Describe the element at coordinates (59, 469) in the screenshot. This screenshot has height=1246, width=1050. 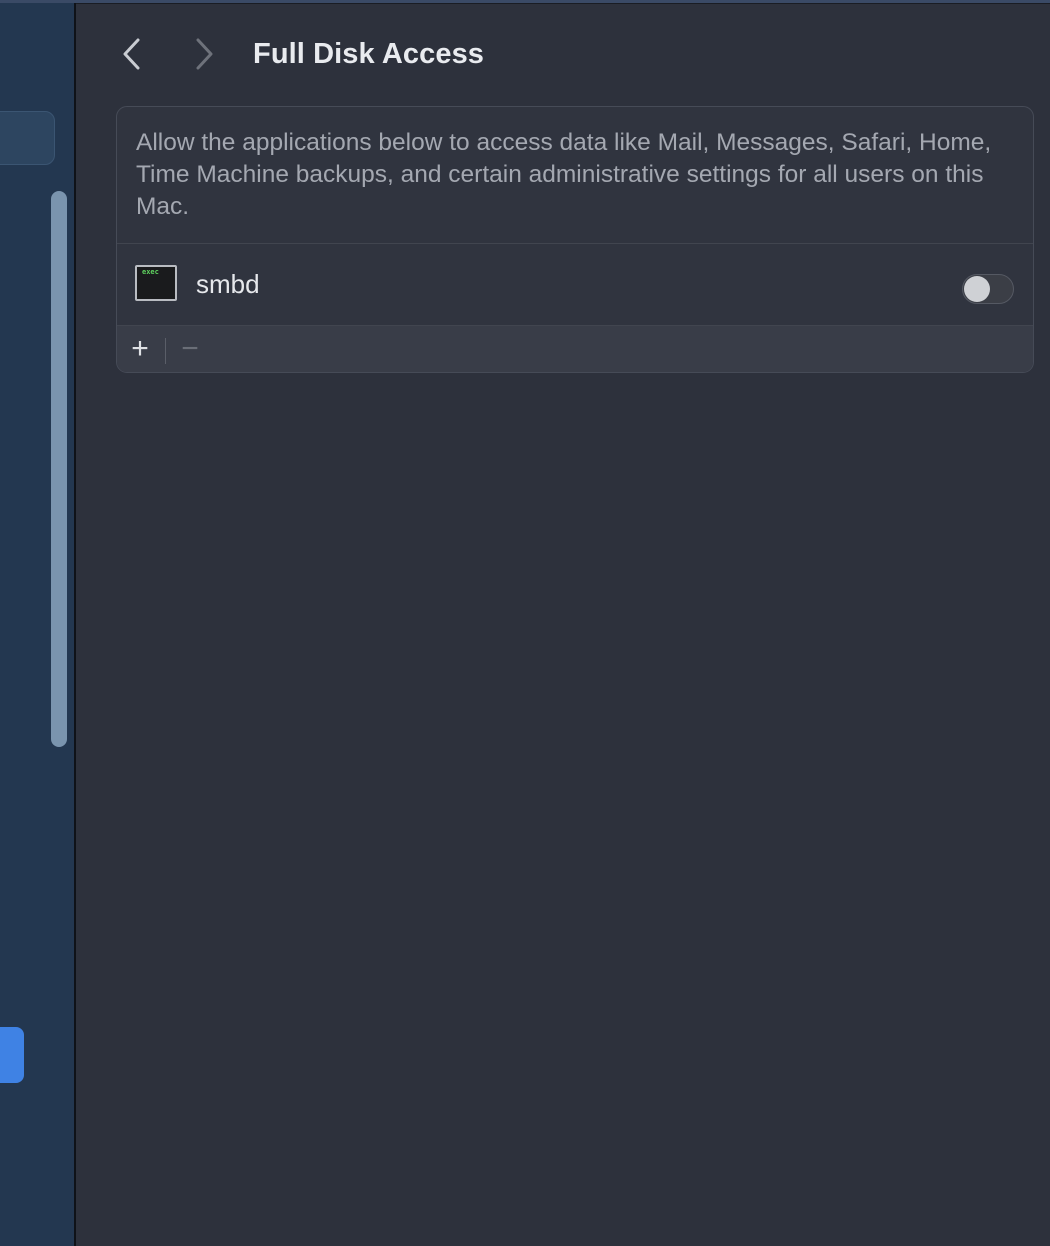
I see `sidebar-scrollbar` at that location.